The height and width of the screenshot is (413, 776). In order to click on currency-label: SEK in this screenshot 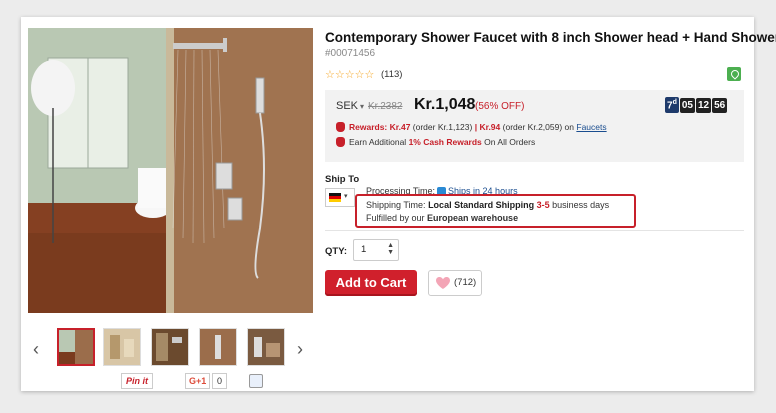, I will do `click(347, 106)`.